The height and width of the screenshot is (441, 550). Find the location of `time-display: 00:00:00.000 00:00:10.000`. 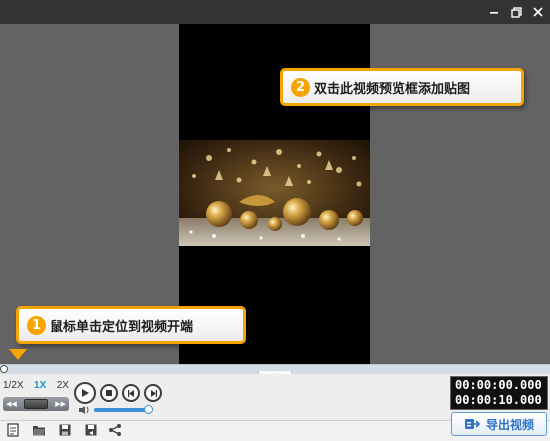

time-display: 00:00:00.000 00:00:10.000 is located at coordinates (499, 393).